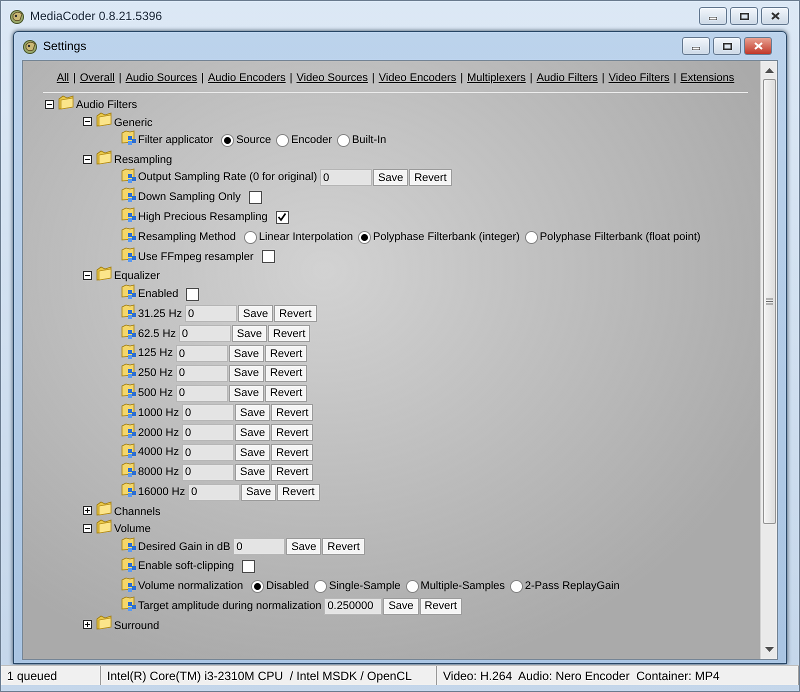 Image resolution: width=800 pixels, height=692 pixels. Describe the element at coordinates (137, 512) in the screenshot. I see `group-label: Channels` at that location.